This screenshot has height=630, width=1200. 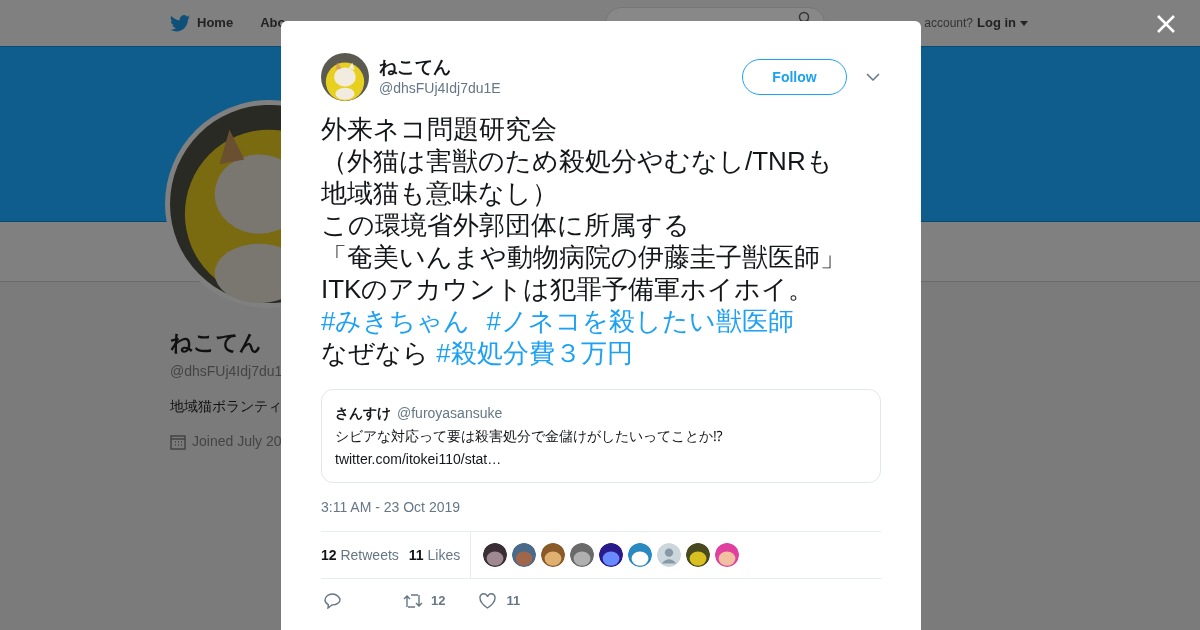 What do you see at coordinates (440, 193) in the screenshot?
I see `tweet-text-line: 地域猫も意味なし）` at bounding box center [440, 193].